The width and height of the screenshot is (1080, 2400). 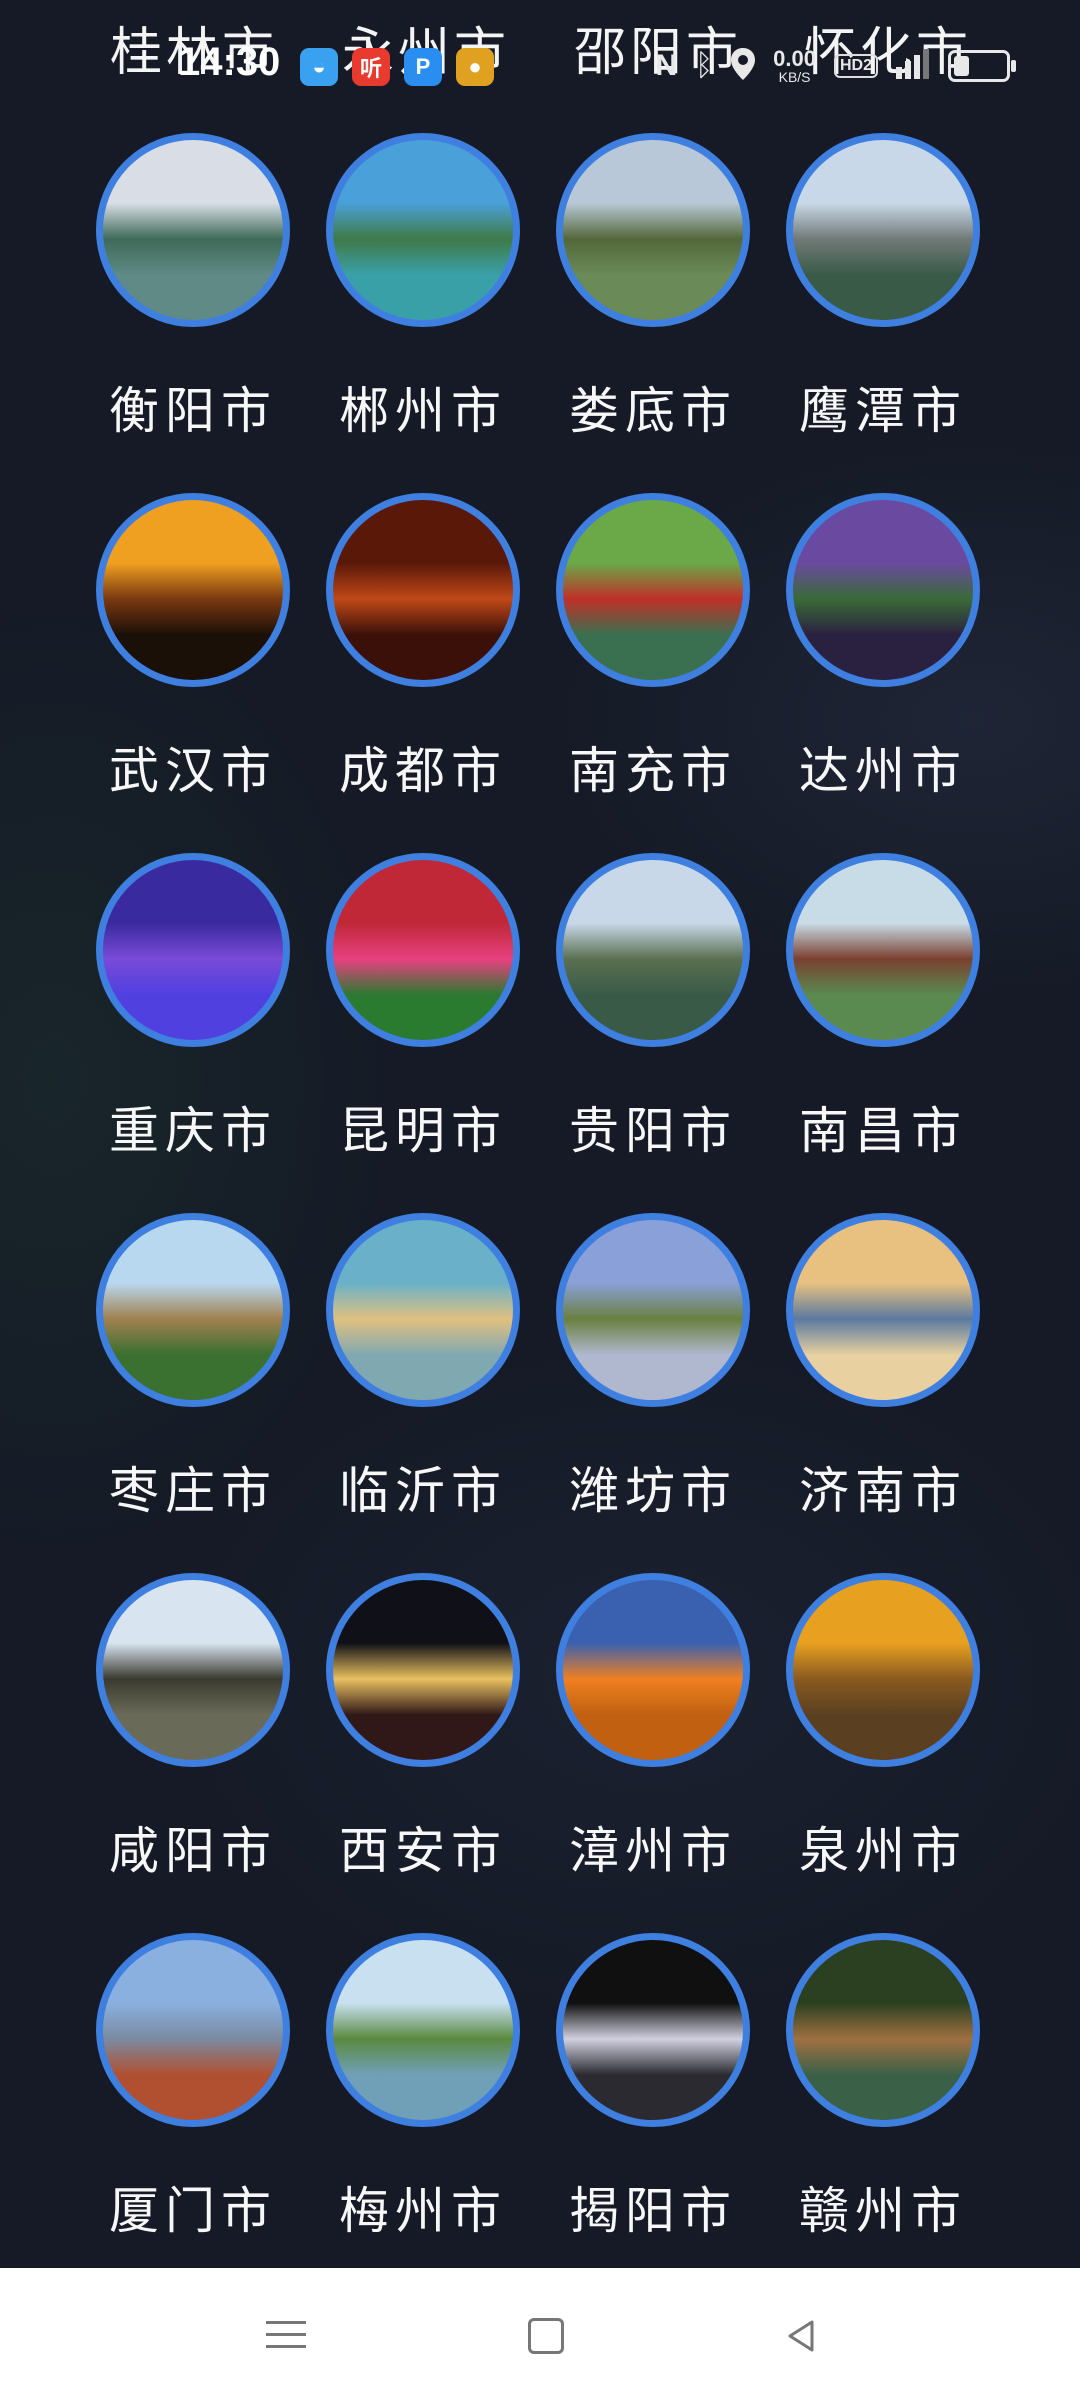 What do you see at coordinates (193, 1487) in the screenshot?
I see `city-name-label: 枣庄市` at bounding box center [193, 1487].